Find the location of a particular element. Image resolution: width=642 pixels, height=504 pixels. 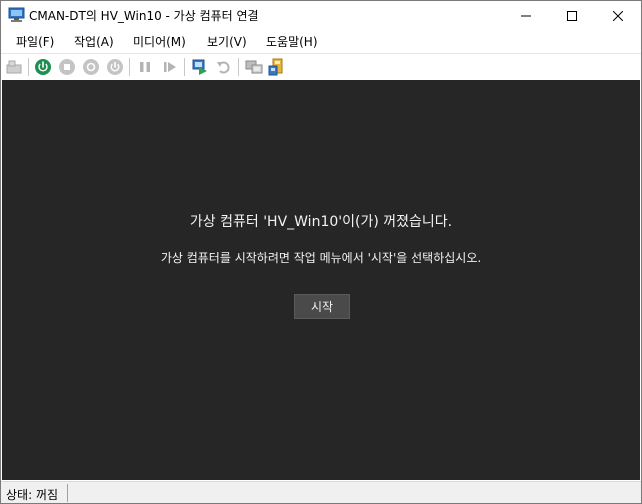

status-separator is located at coordinates (67, 493).